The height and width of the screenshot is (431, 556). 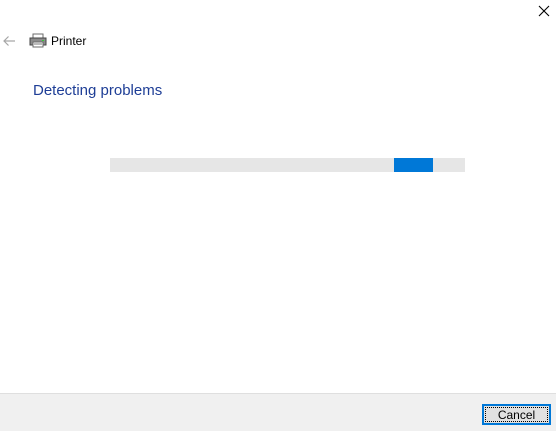 I want to click on close-button, so click(x=544, y=11).